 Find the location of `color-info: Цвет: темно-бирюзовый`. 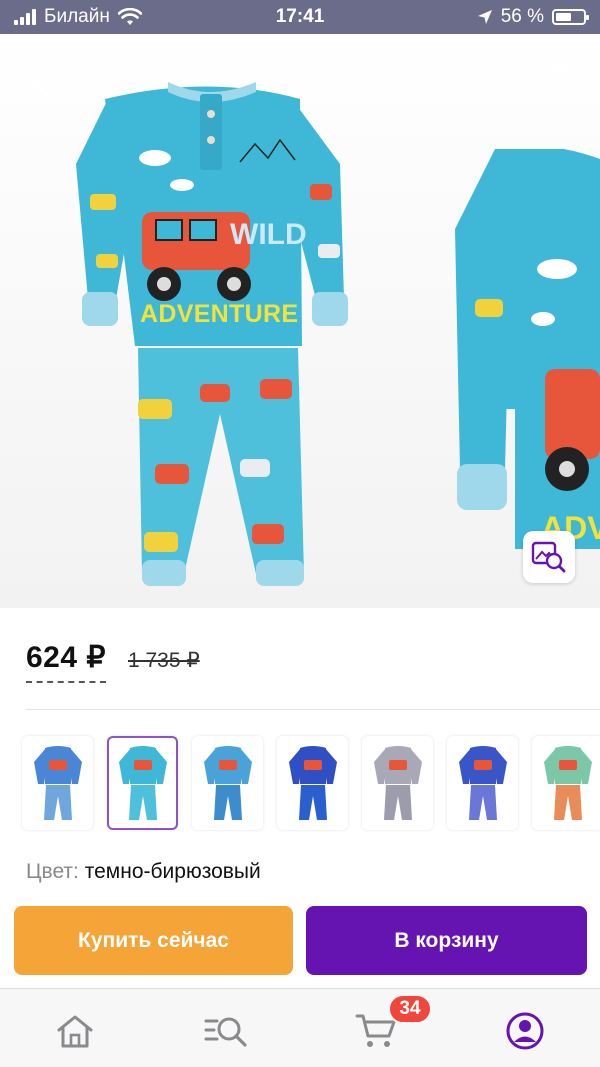

color-info: Цвет: темно-бирюзовый is located at coordinates (143, 872).